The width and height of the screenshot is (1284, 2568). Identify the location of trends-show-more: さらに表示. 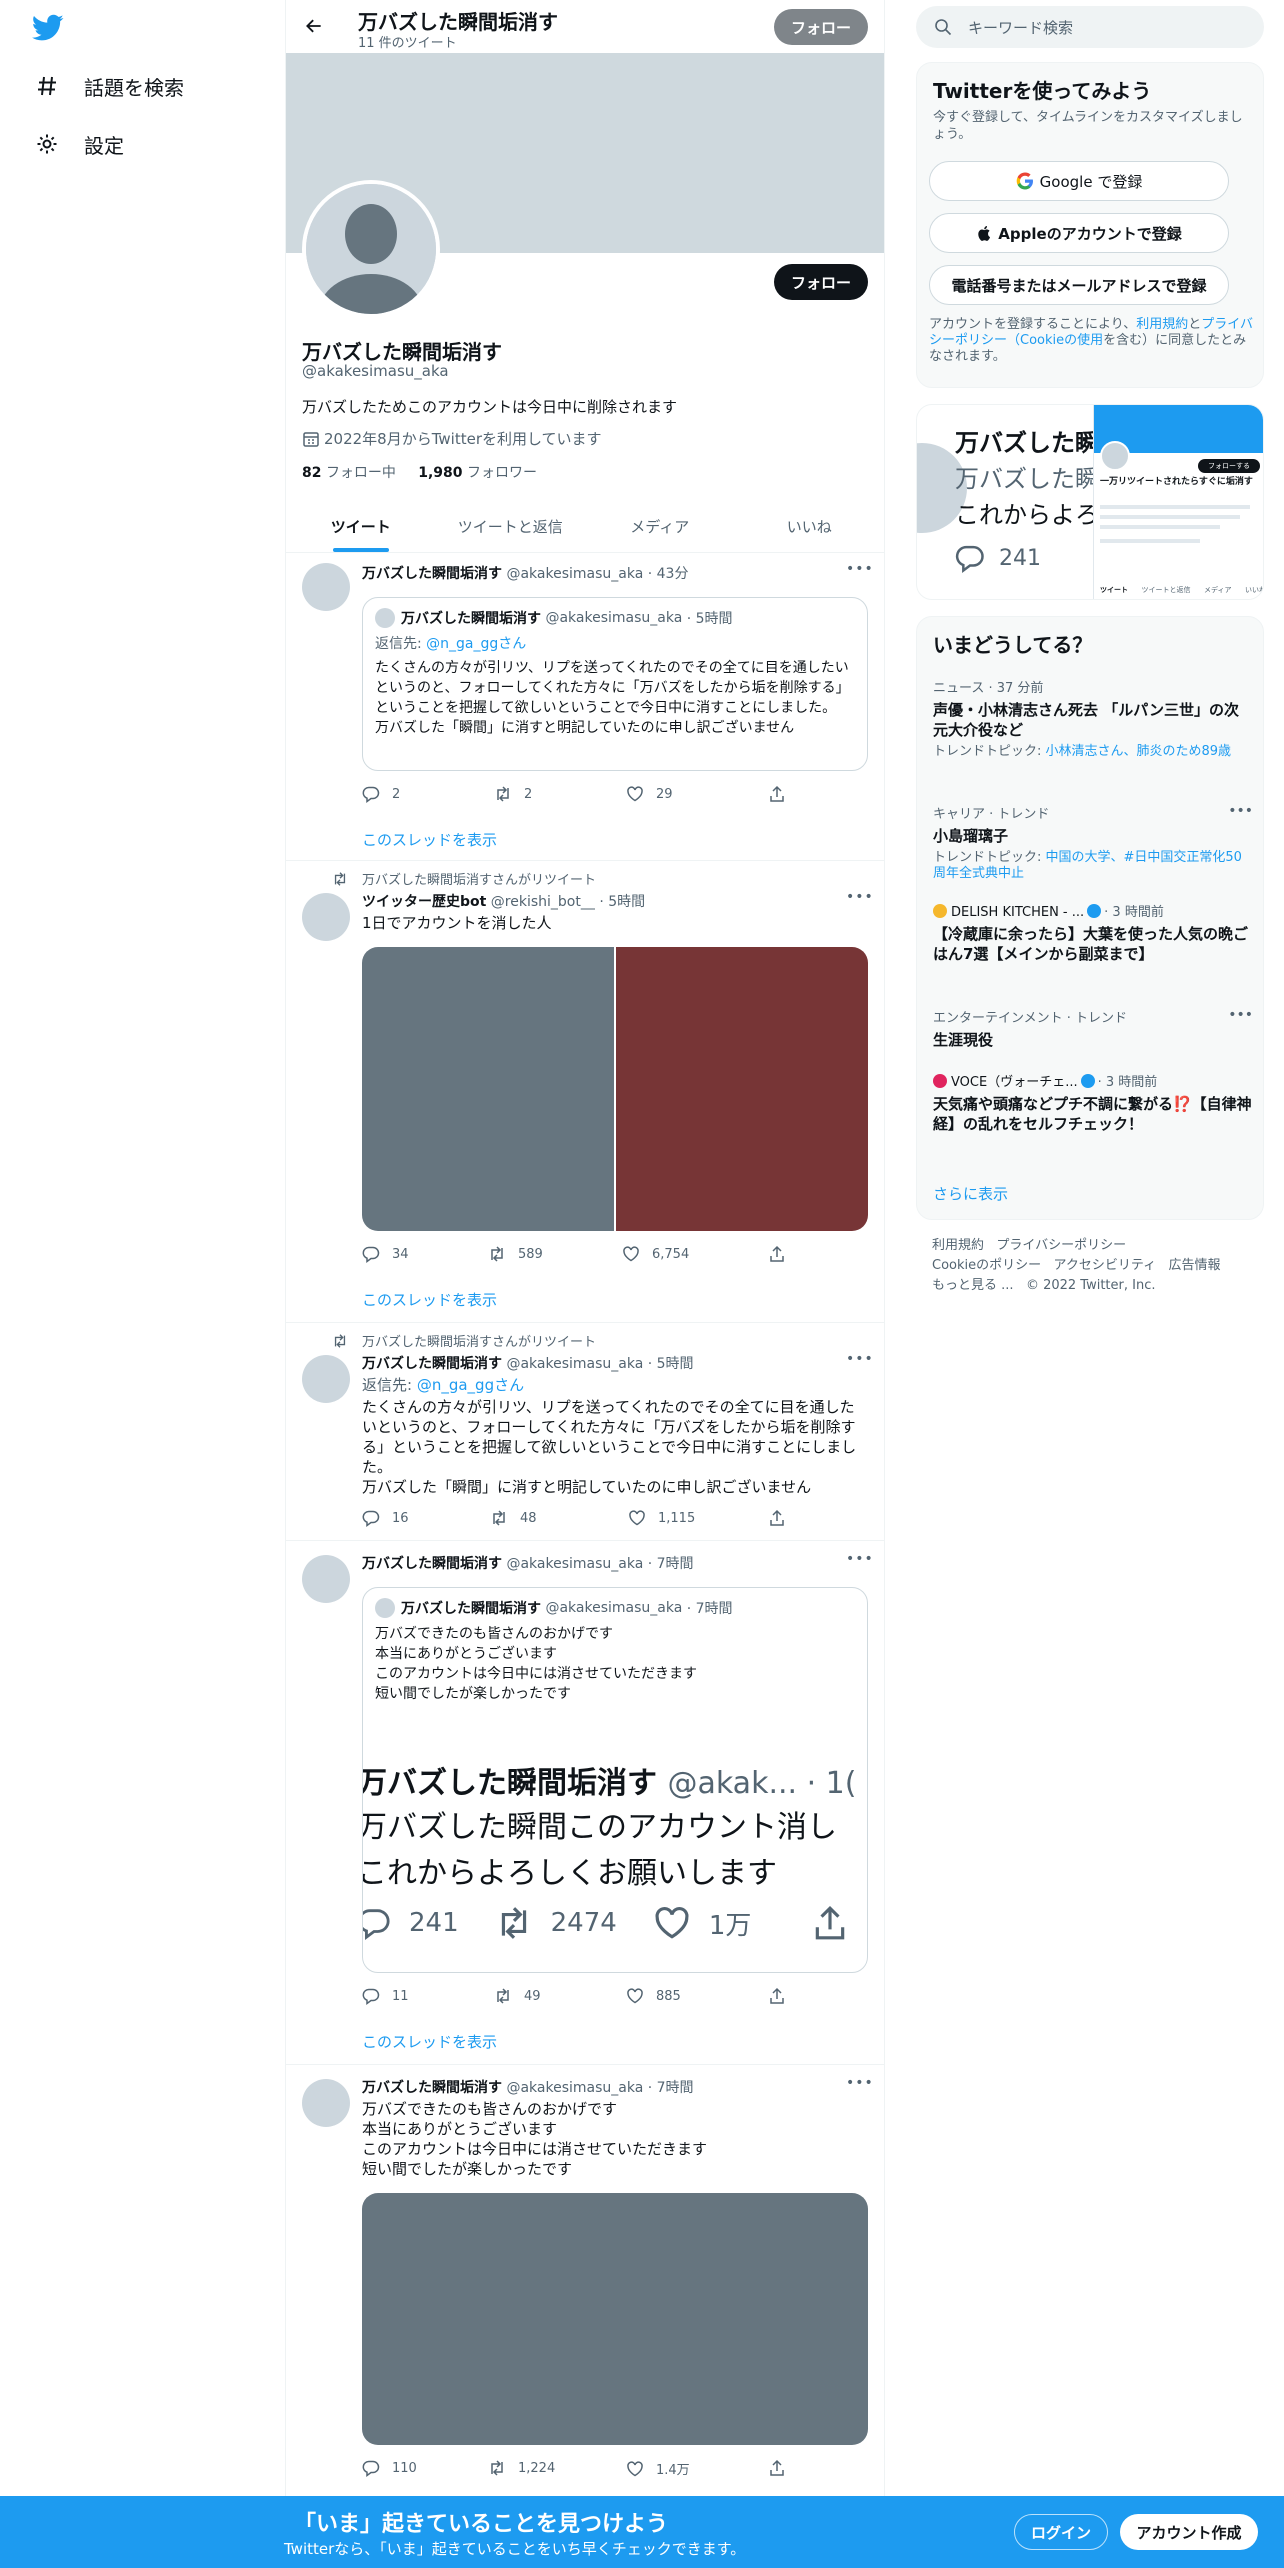
(970, 1193).